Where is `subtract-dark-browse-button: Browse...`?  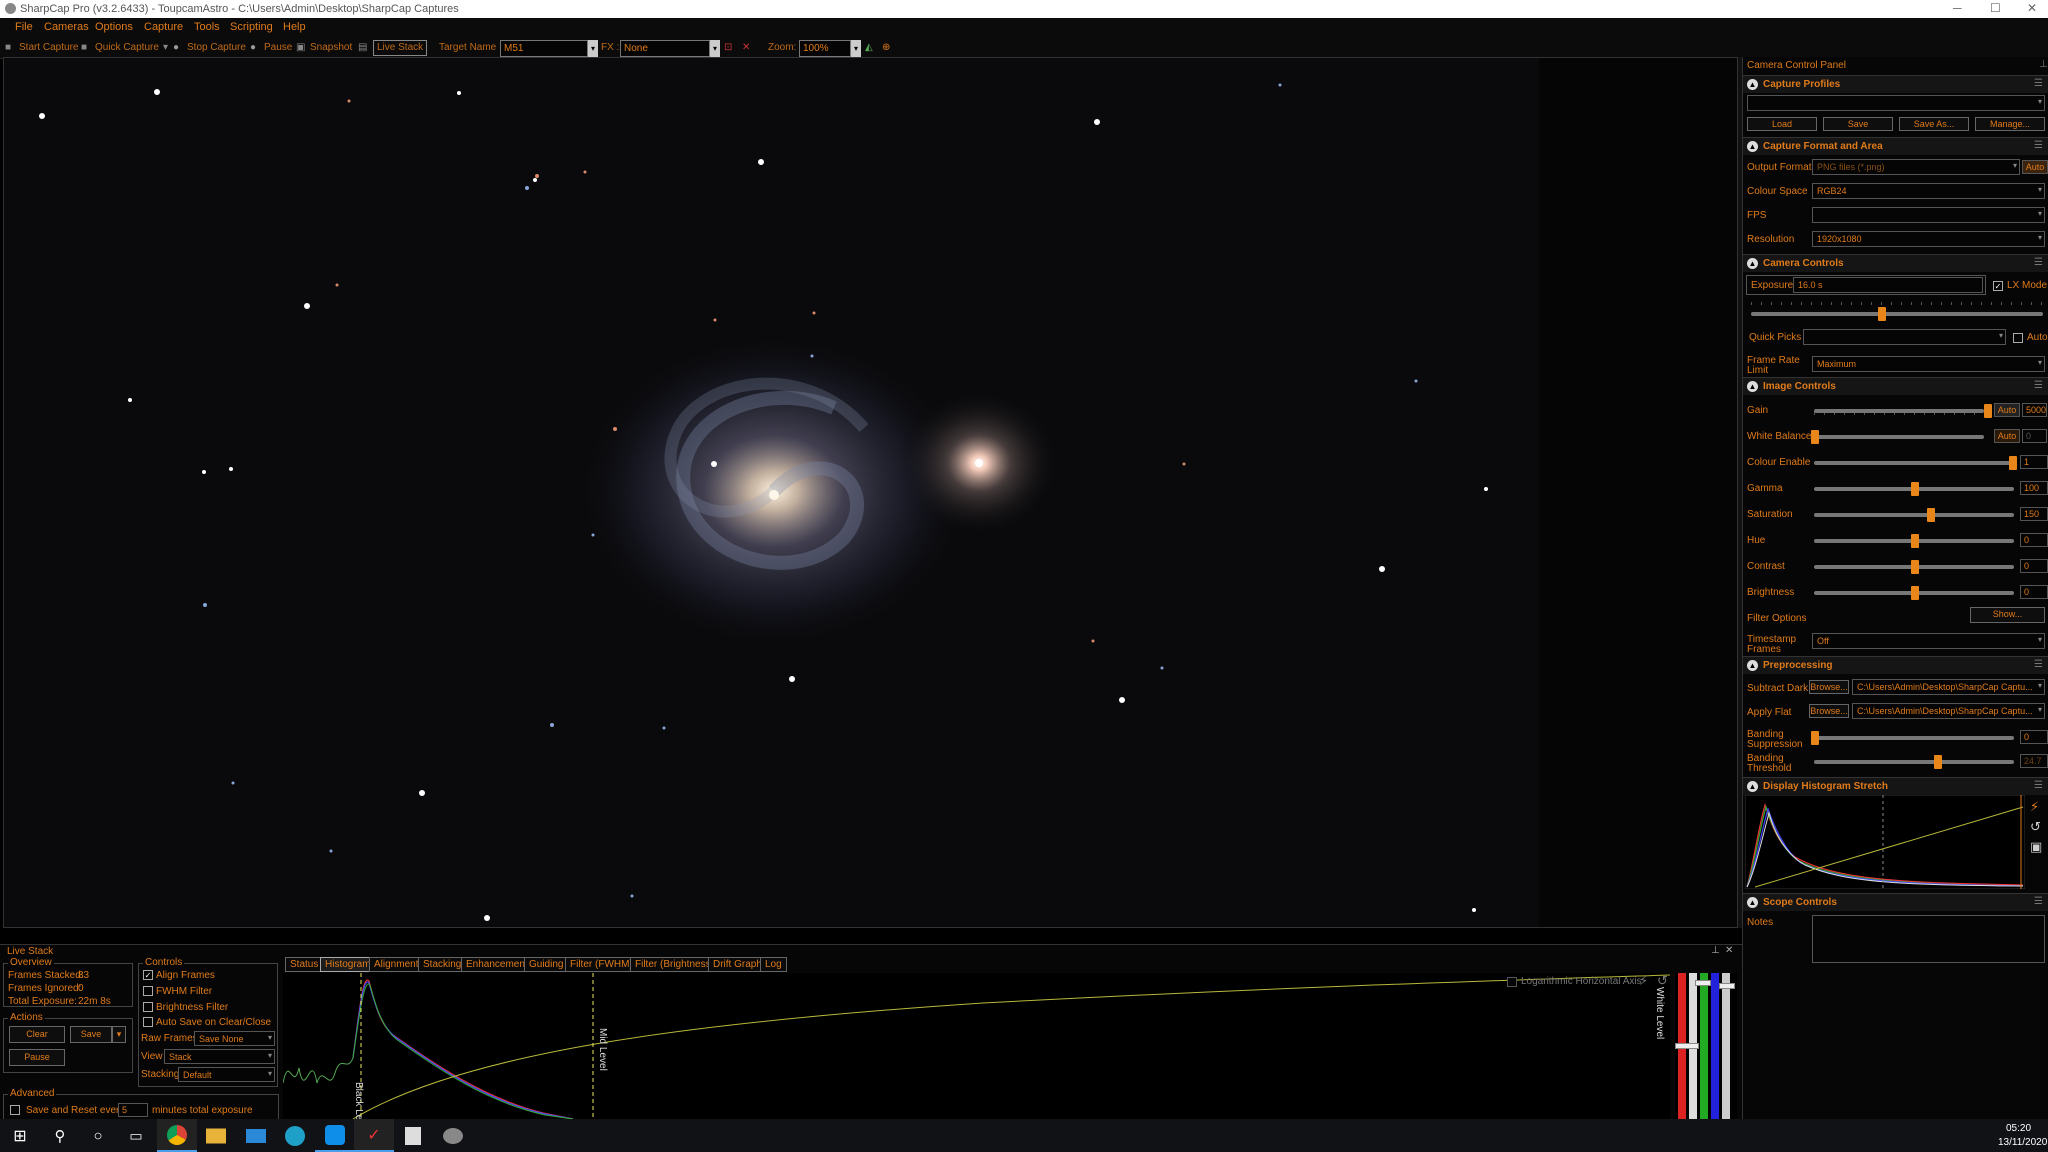 subtract-dark-browse-button: Browse... is located at coordinates (1829, 687).